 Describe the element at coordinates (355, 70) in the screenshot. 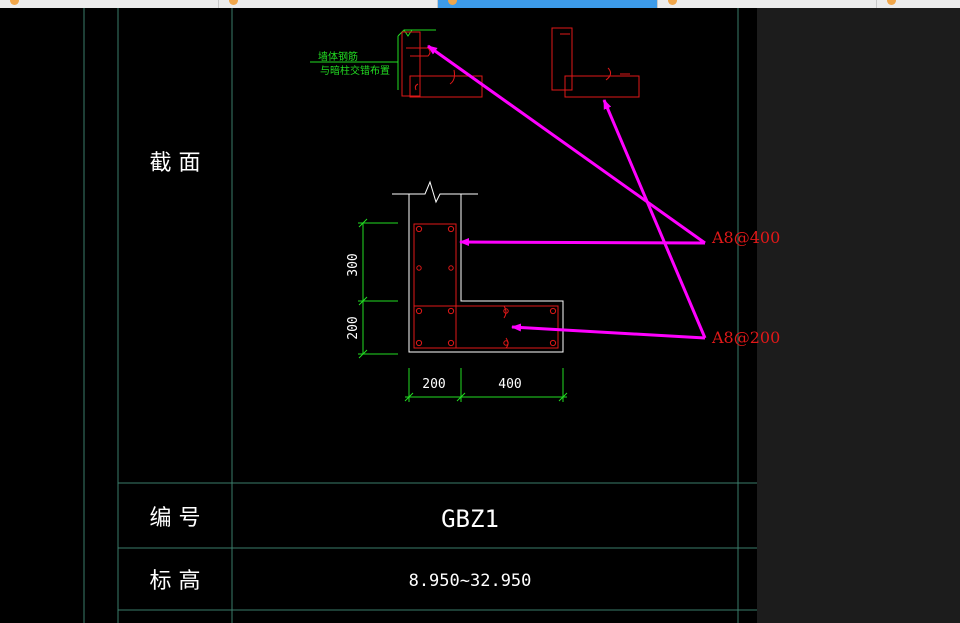

I see `detail-note-line2: 与暗柱交错布置` at that location.